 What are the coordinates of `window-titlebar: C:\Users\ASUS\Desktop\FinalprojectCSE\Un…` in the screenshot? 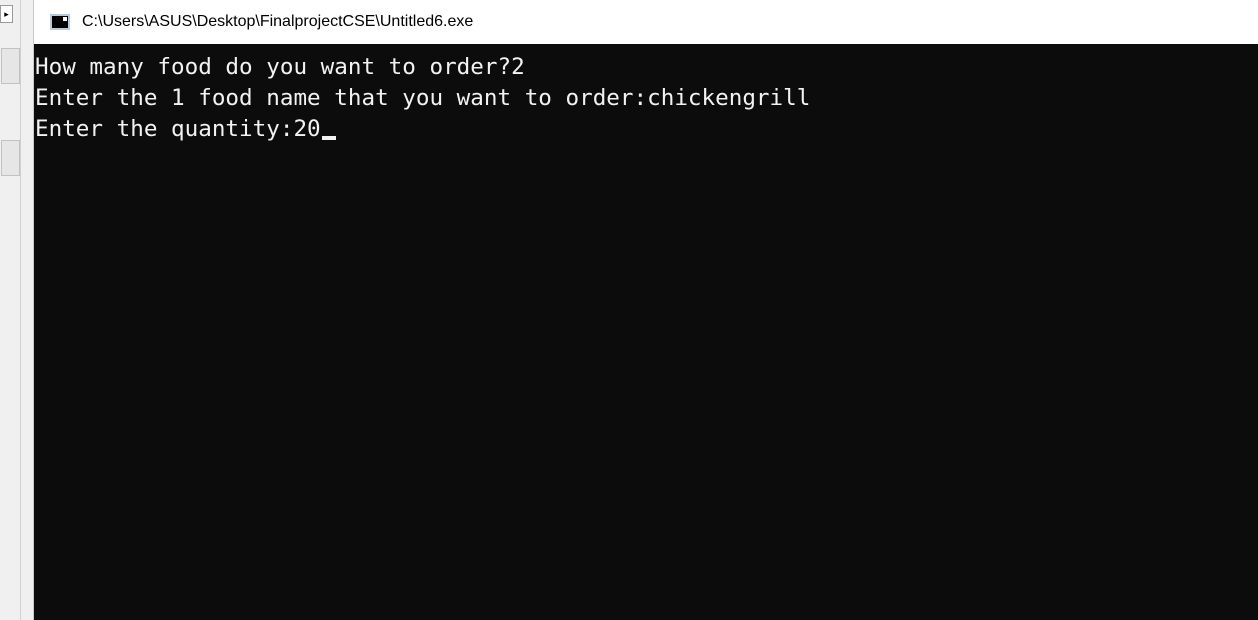 It's located at (646, 22).